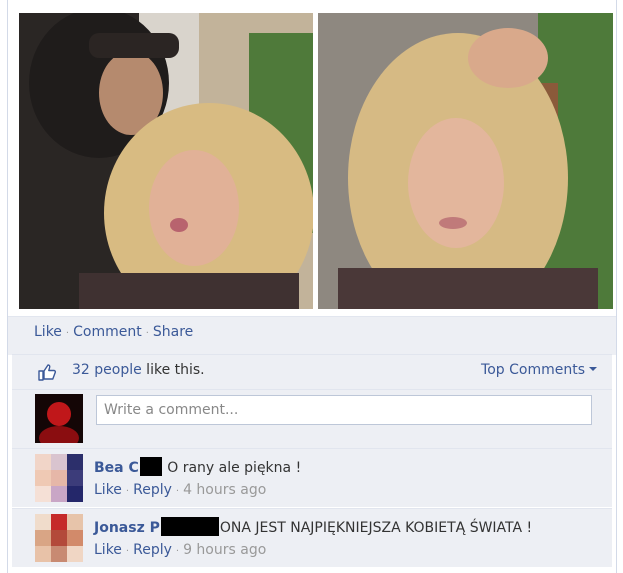  Describe the element at coordinates (48, 332) in the screenshot. I see `like-link: Like` at that location.